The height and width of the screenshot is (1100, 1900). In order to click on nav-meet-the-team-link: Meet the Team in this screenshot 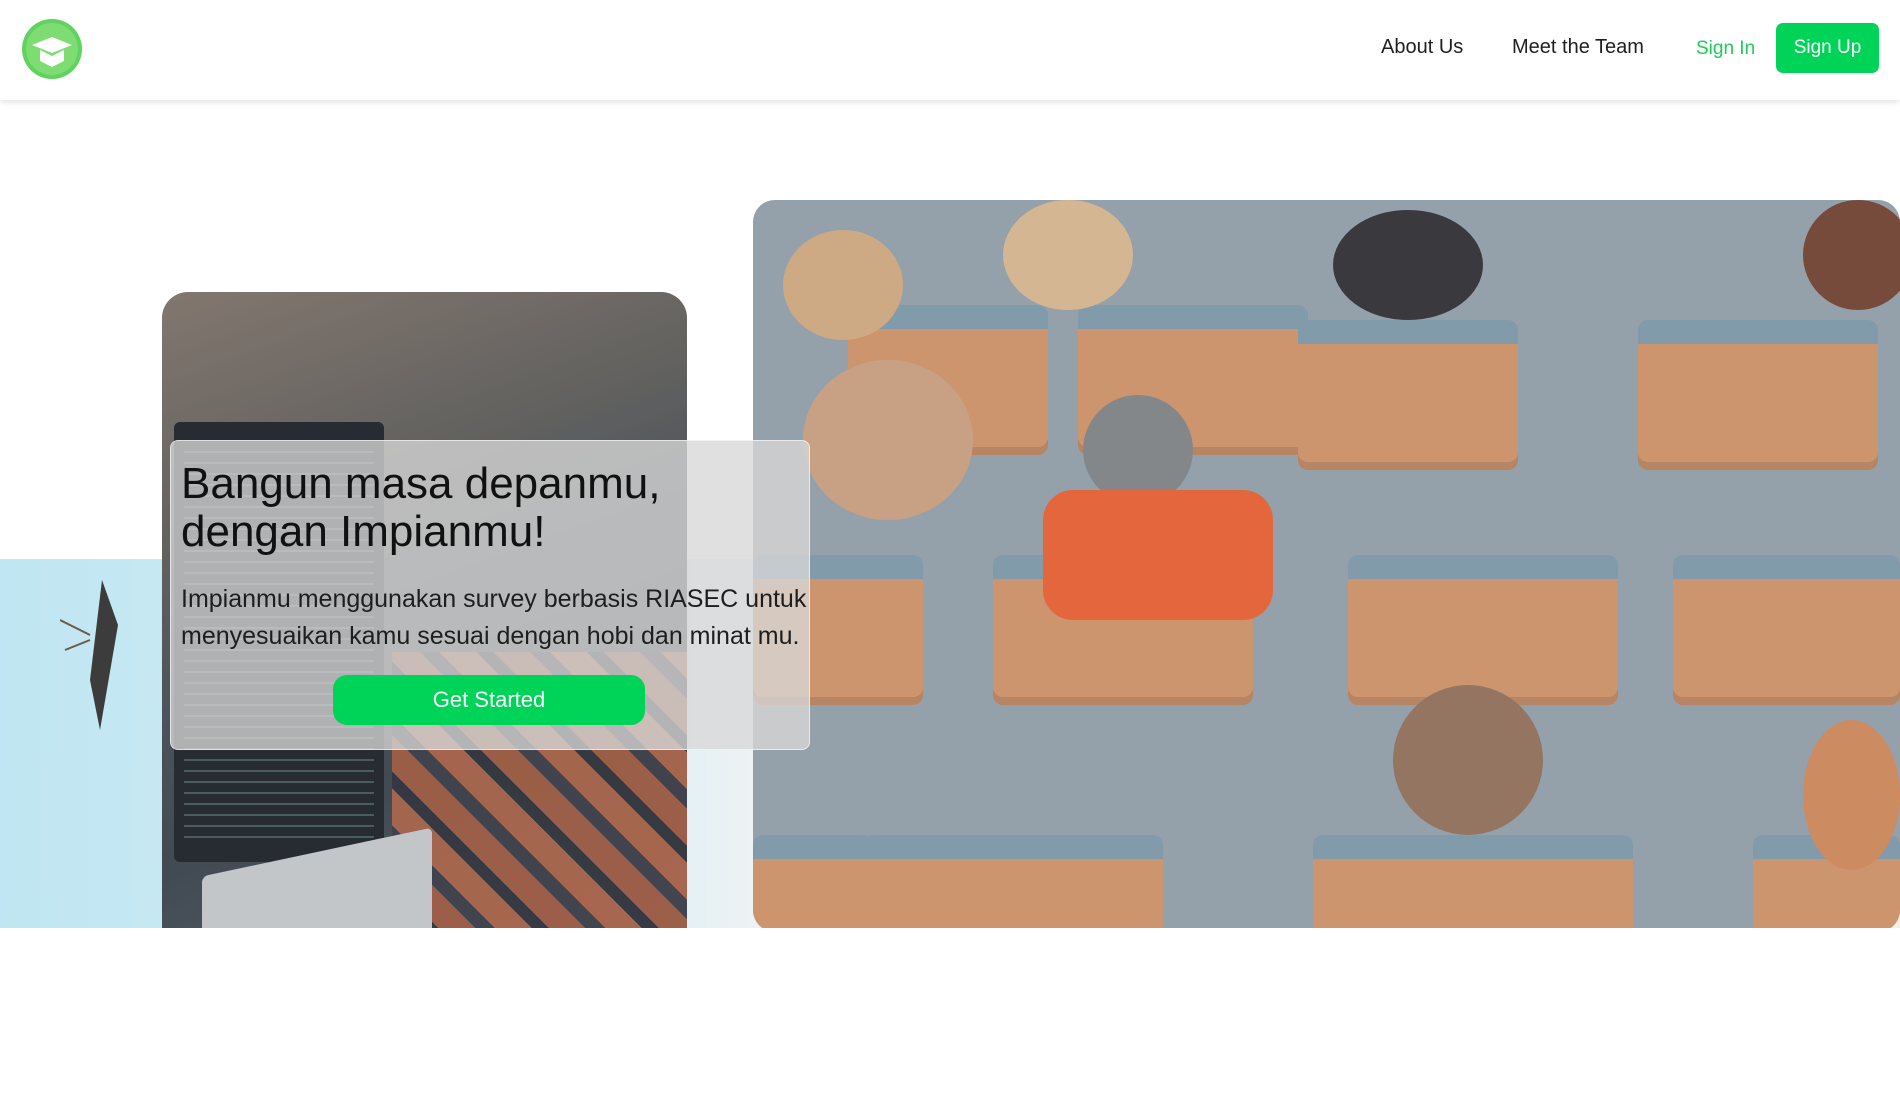, I will do `click(1578, 47)`.